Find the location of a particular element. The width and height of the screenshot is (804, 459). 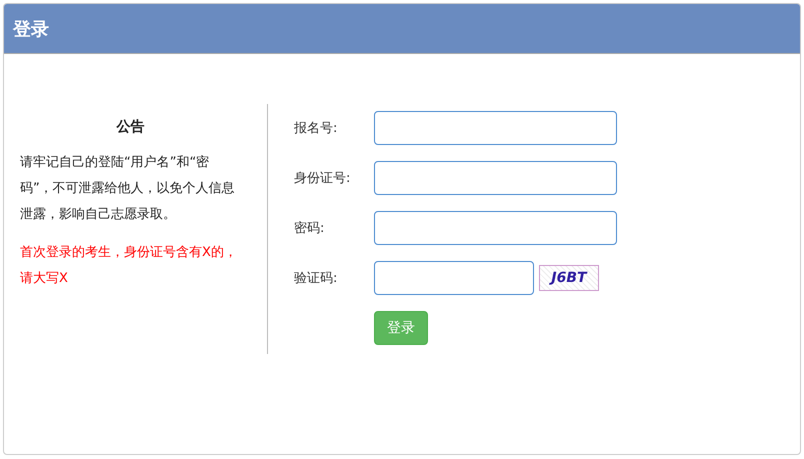

notice-text: 首次登录的考生，身份证号含有X的，请大写X is located at coordinates (129, 266).